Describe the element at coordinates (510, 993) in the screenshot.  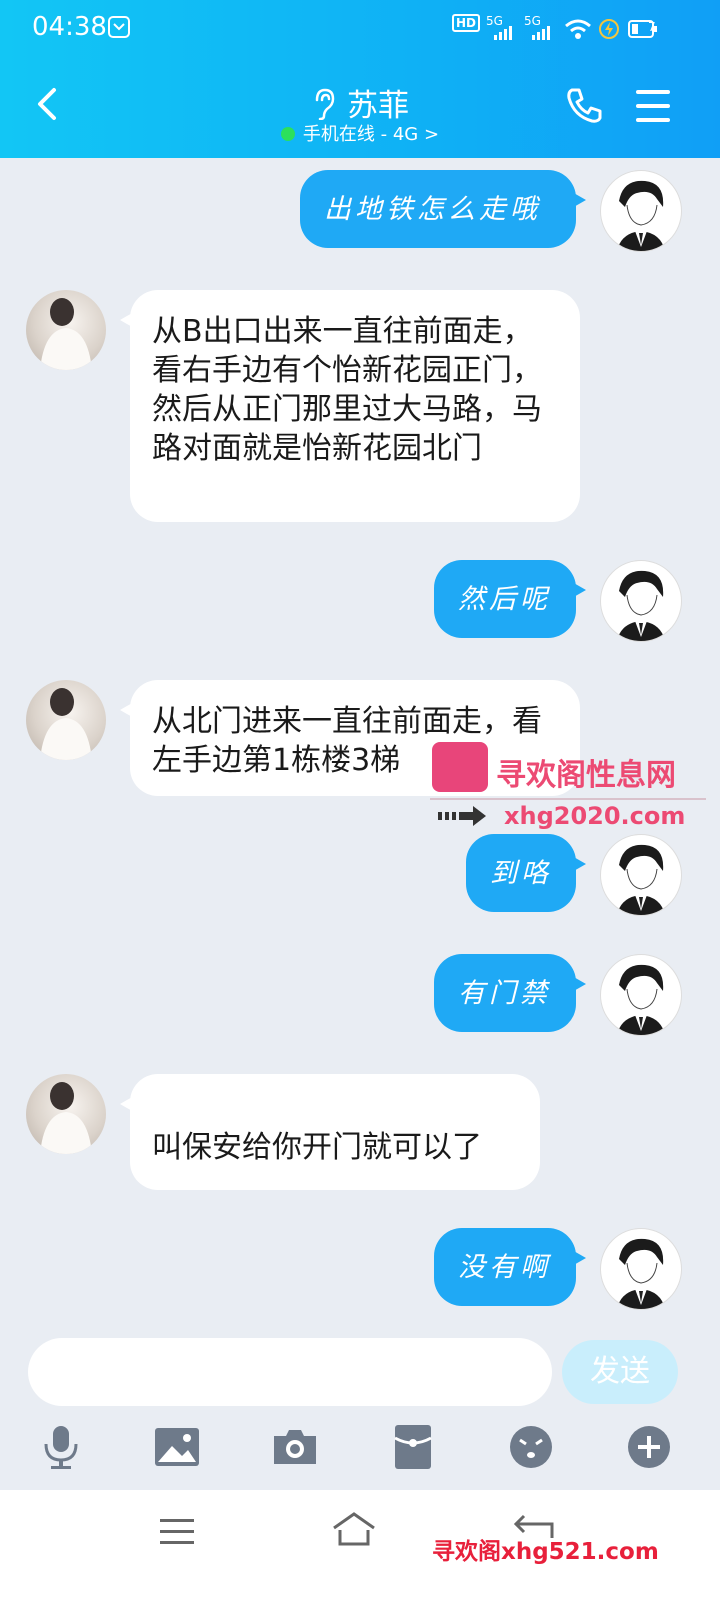
I see `my-message-bubble: 有门禁` at that location.